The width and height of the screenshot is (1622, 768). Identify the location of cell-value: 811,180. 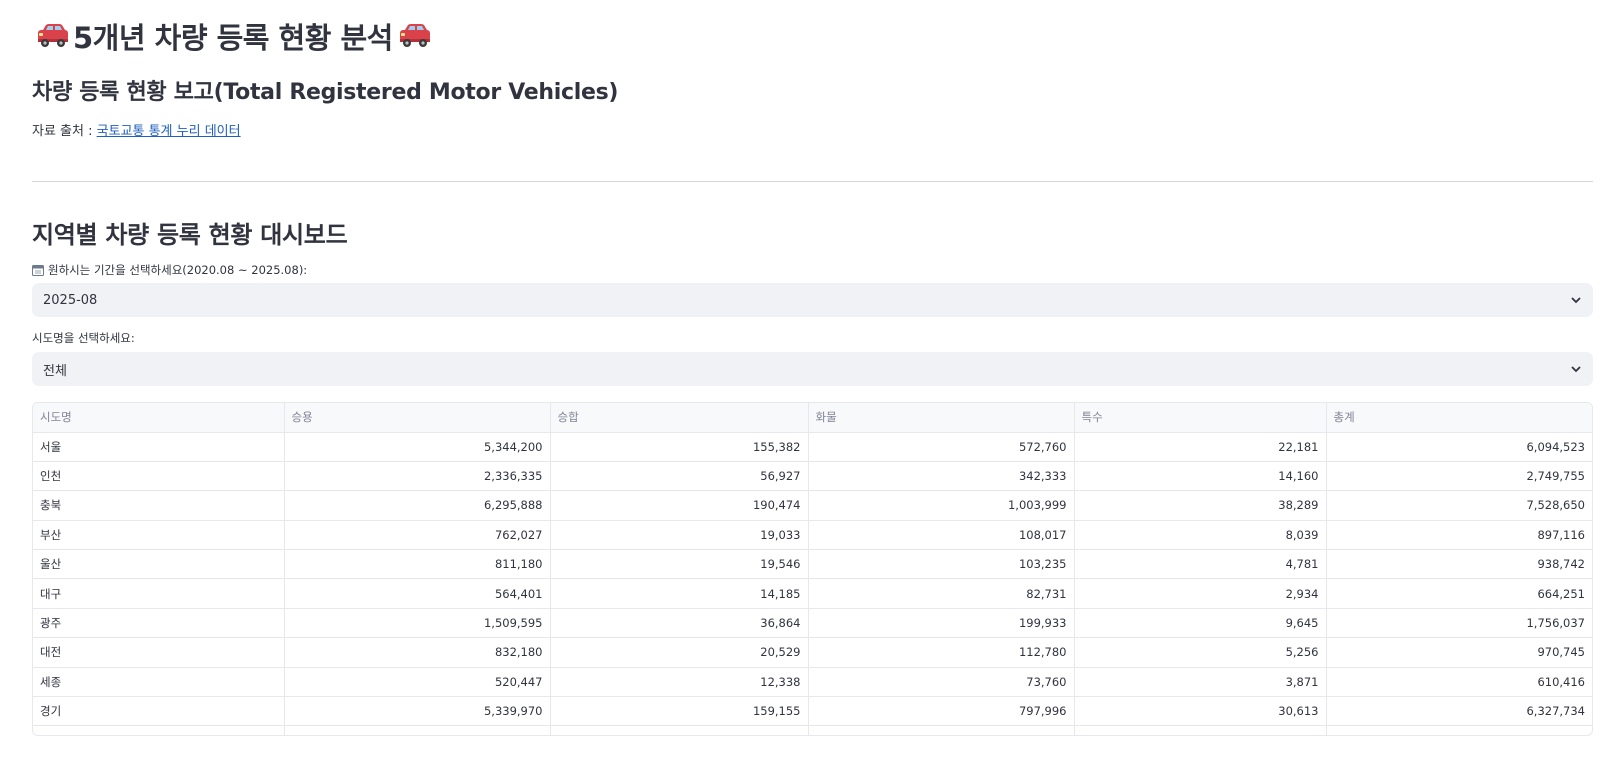
(417, 564).